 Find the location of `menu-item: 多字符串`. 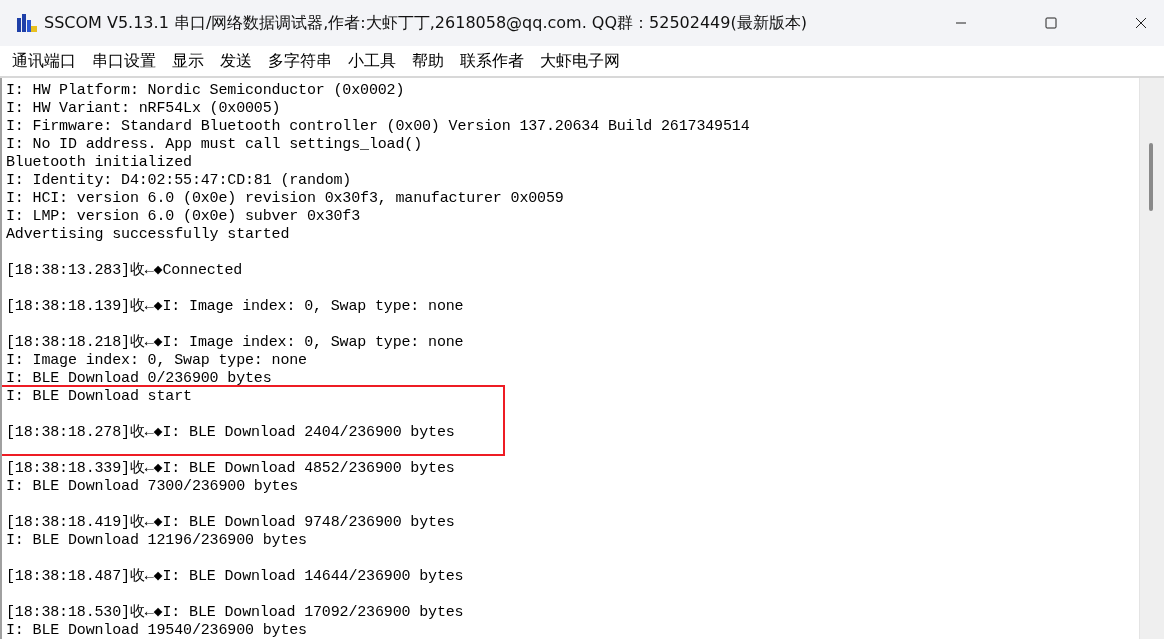

menu-item: 多字符串 is located at coordinates (300, 61).